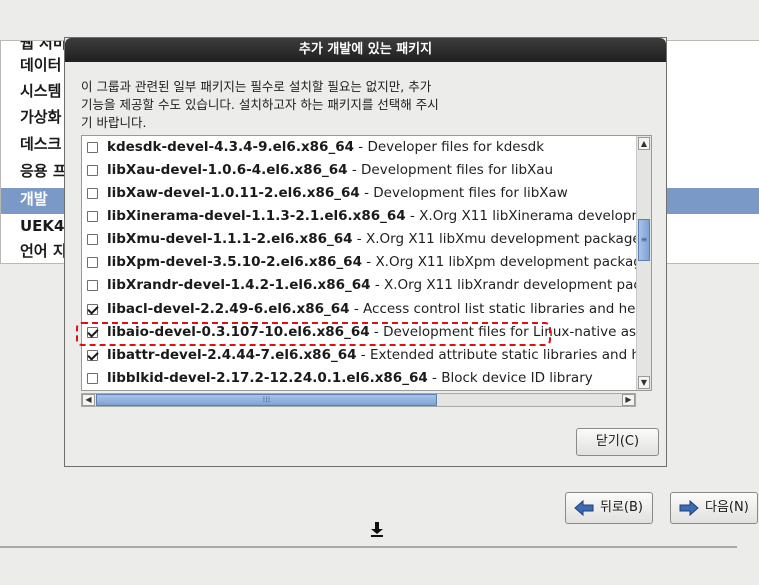  I want to click on package-name: libacl-devel-2.2.49-6.el6.x86_64, so click(228, 309).